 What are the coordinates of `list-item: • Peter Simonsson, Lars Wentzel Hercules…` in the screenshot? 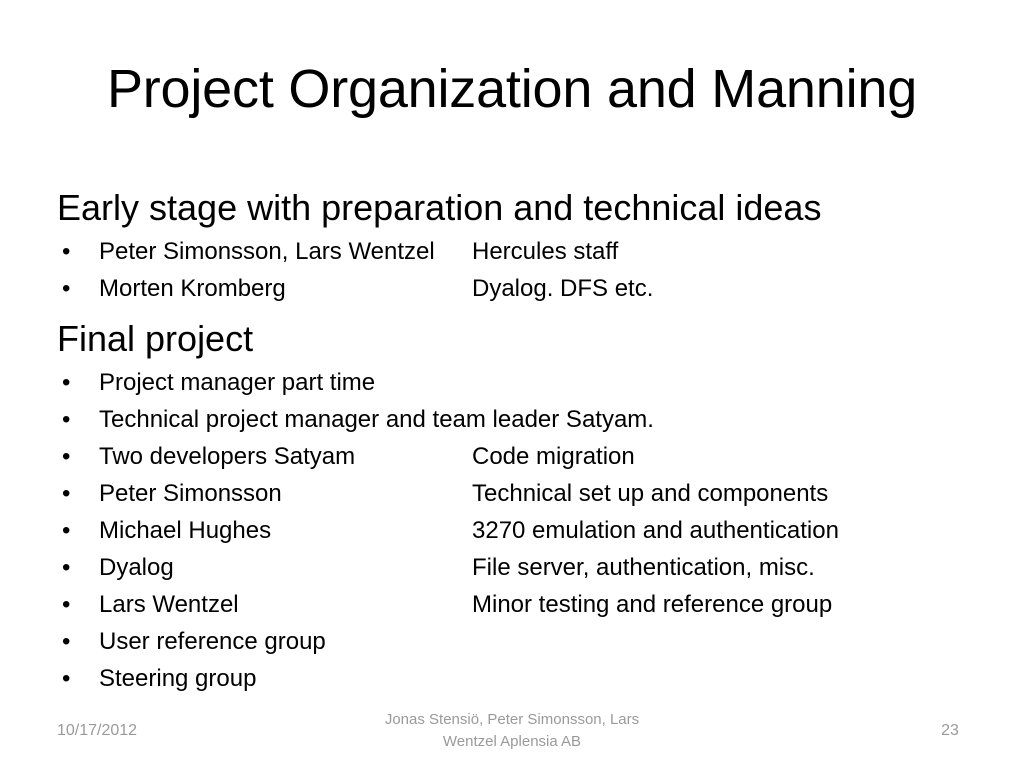 It's located at (519, 251).